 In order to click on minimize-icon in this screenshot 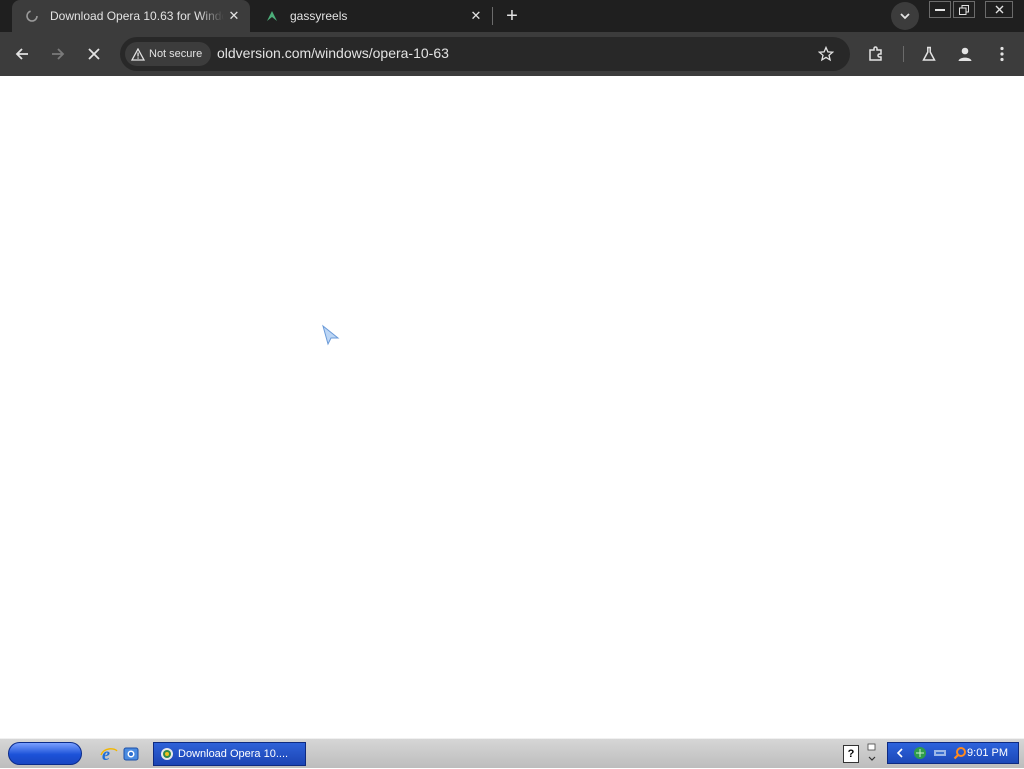, I will do `click(940, 10)`.